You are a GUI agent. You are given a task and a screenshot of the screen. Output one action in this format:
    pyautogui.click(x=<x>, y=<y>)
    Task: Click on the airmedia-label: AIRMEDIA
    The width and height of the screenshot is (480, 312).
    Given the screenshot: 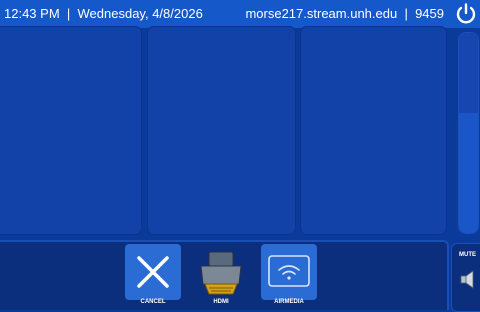 What is the action you would take?
    pyautogui.click(x=289, y=302)
    